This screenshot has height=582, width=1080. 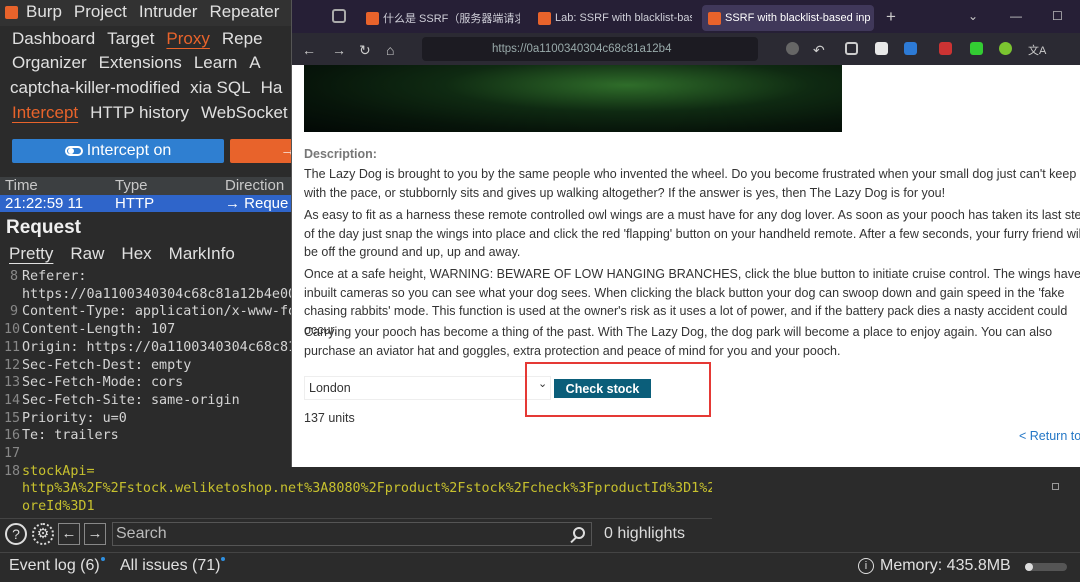 What do you see at coordinates (58, 471) in the screenshot?
I see `code-line: stockApi=` at bounding box center [58, 471].